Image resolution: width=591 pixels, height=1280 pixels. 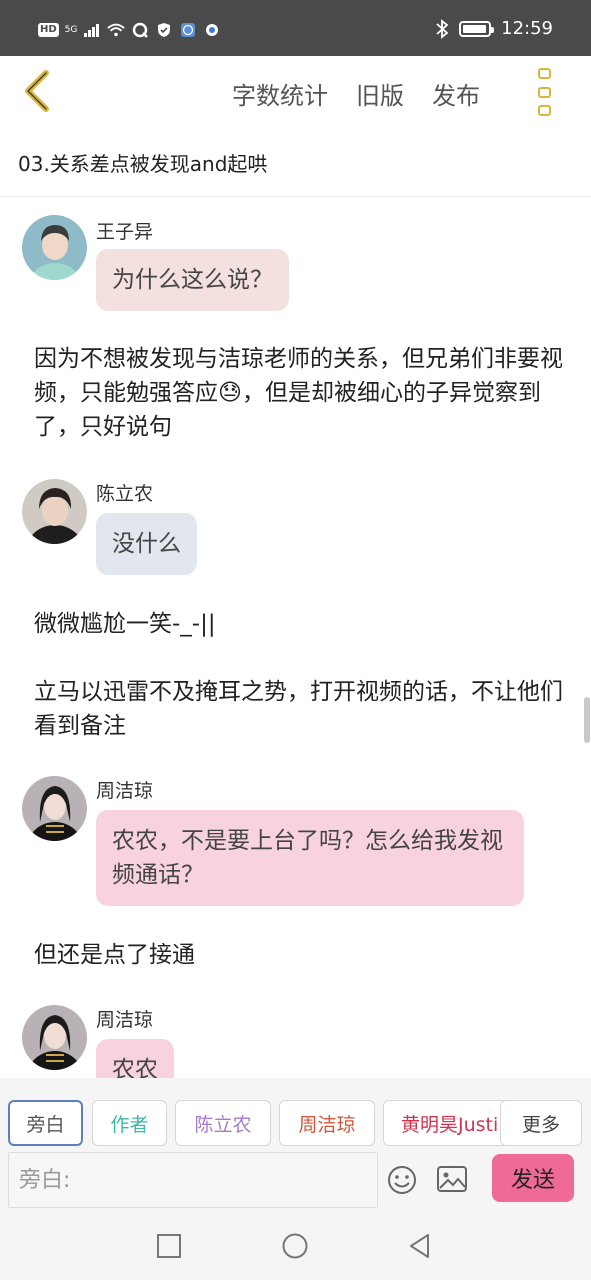 What do you see at coordinates (135, 1058) in the screenshot?
I see `chat-bubble: 农农` at bounding box center [135, 1058].